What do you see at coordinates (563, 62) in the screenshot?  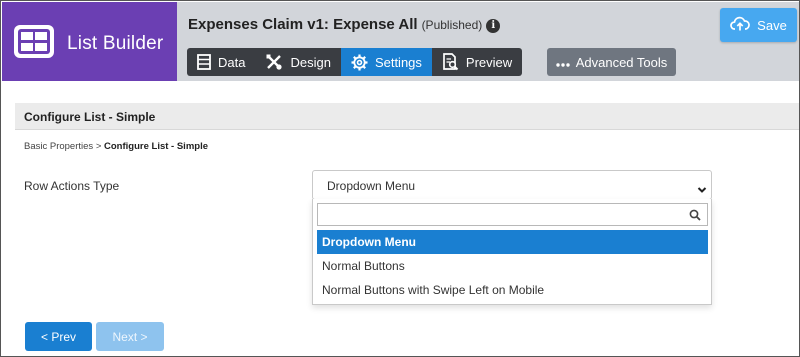 I see `ellipsis-icon` at bounding box center [563, 62].